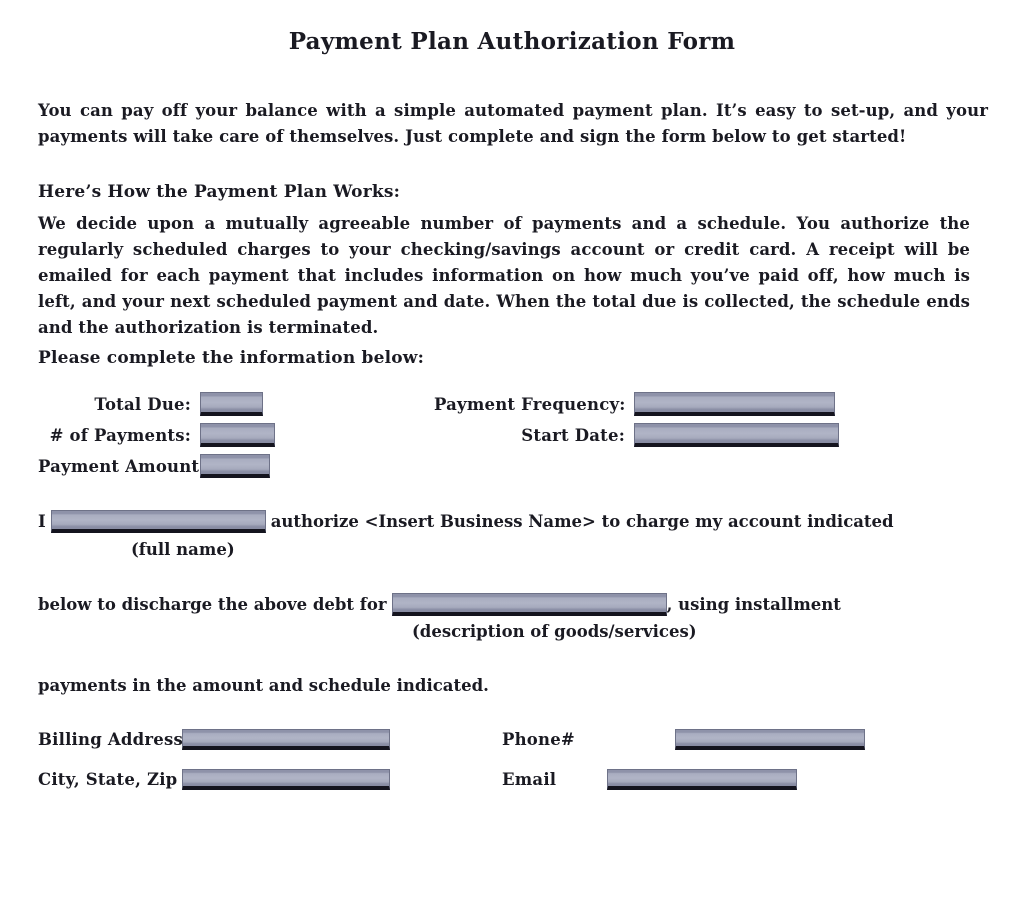 This screenshot has width=1024, height=913. I want to click on input-total-due, so click(231, 404).